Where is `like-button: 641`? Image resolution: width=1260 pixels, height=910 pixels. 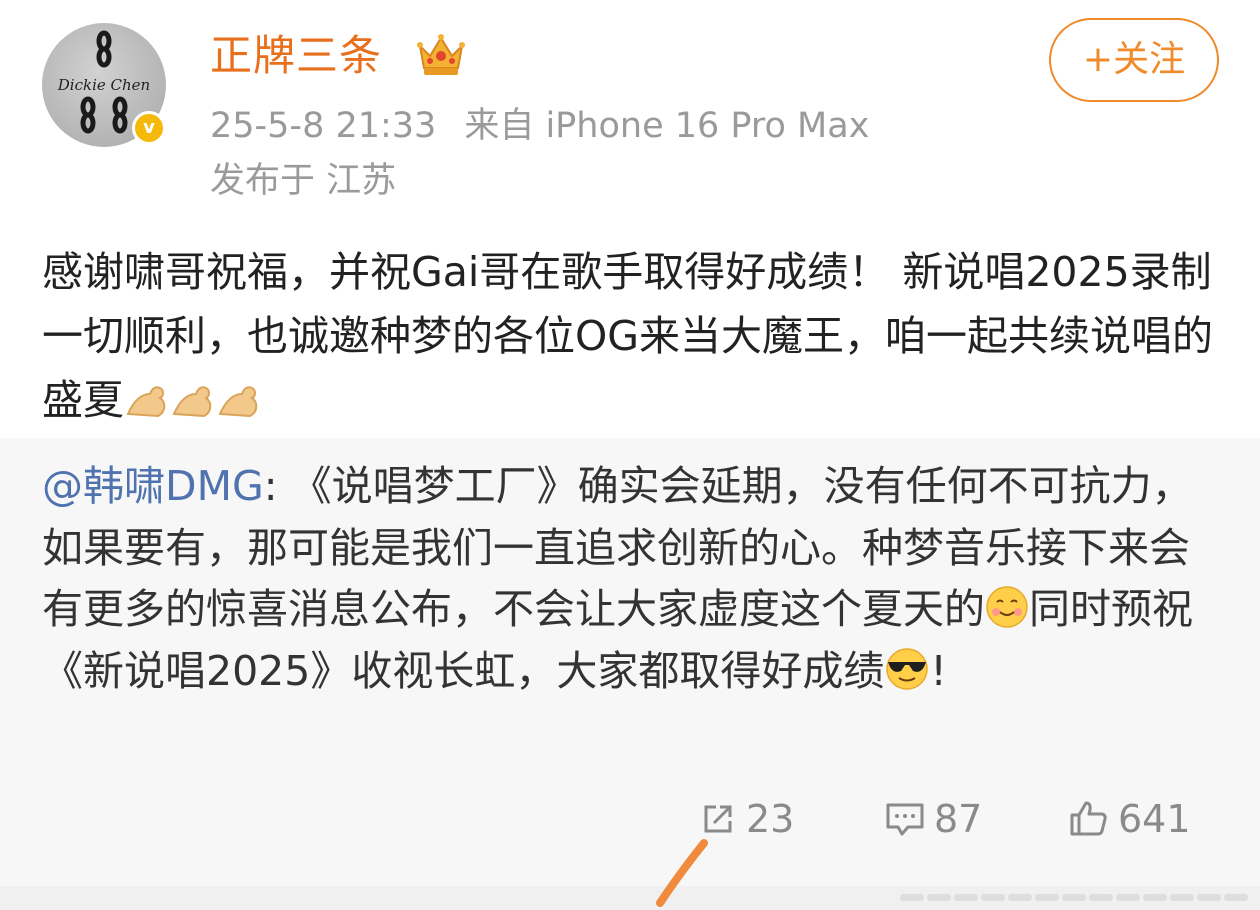 like-button: 641 is located at coordinates (1129, 819).